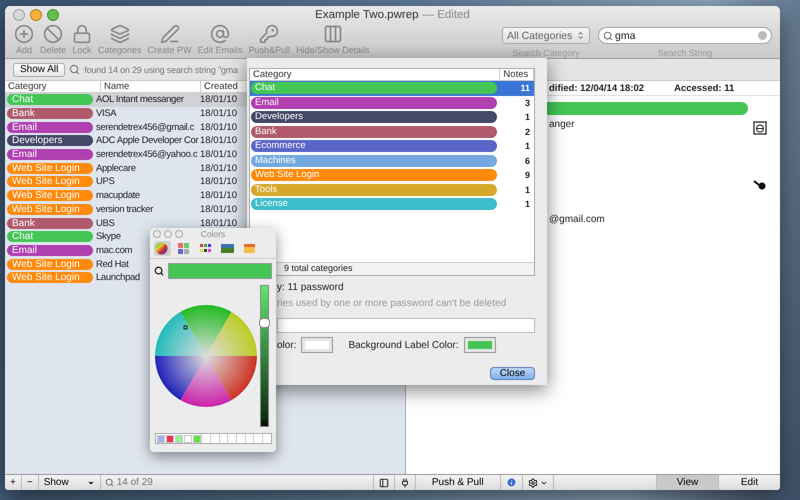 This screenshot has height=500, width=800. Describe the element at coordinates (107, 114) in the screenshot. I see `name-cell-text: VISA` at that location.